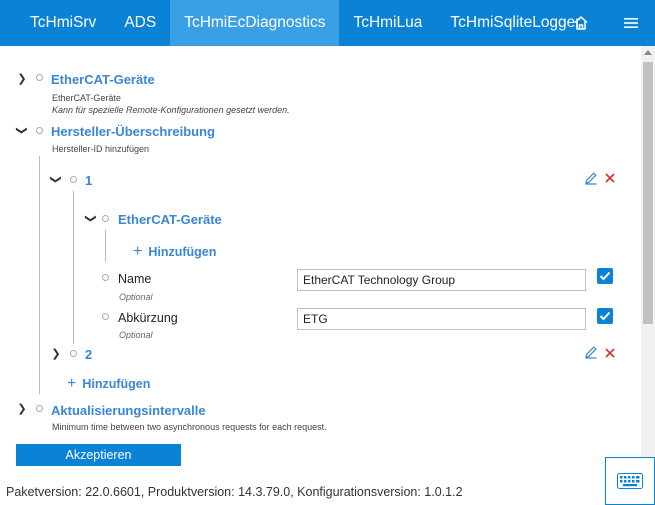  I want to click on virtual-keyboard-button, so click(630, 481).